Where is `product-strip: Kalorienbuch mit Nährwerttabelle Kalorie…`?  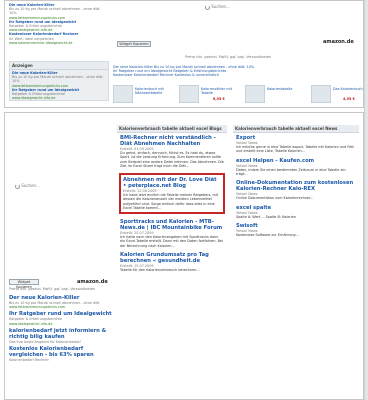 product-strip: Kalorienbuch mit Nährwerttabelle Kalorie… is located at coordinates (238, 95).